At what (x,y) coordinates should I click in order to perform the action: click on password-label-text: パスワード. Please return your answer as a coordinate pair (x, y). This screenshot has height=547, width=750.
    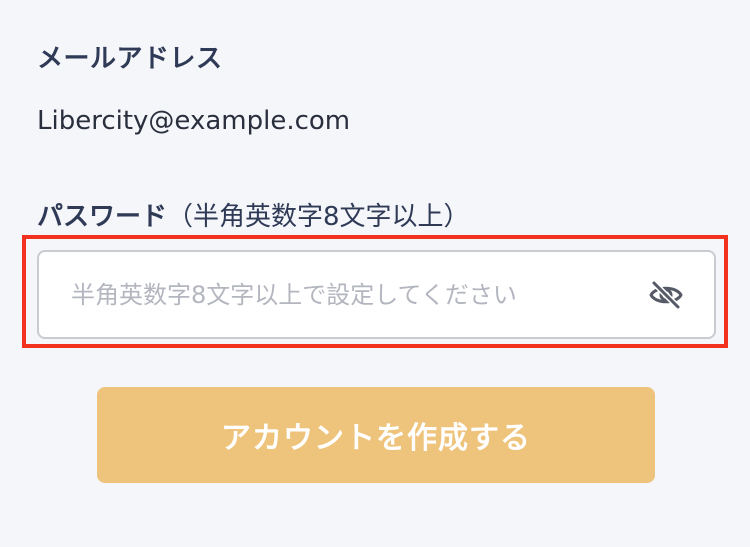
    Looking at the image, I should click on (102, 217).